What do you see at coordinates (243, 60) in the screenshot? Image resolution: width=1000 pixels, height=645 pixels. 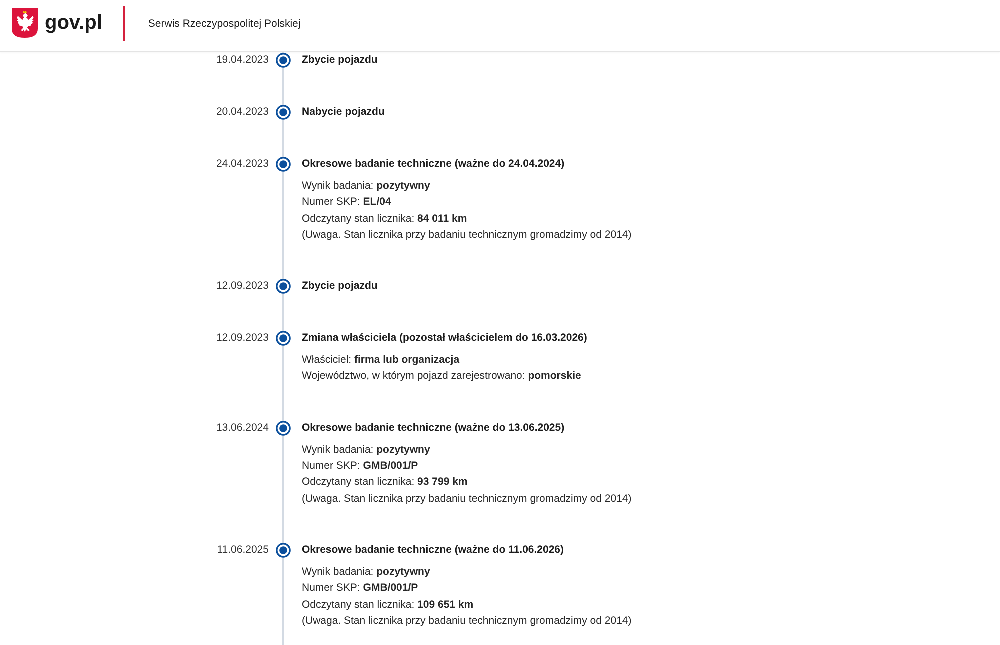 I see `event-date: 19.04.2023` at bounding box center [243, 60].